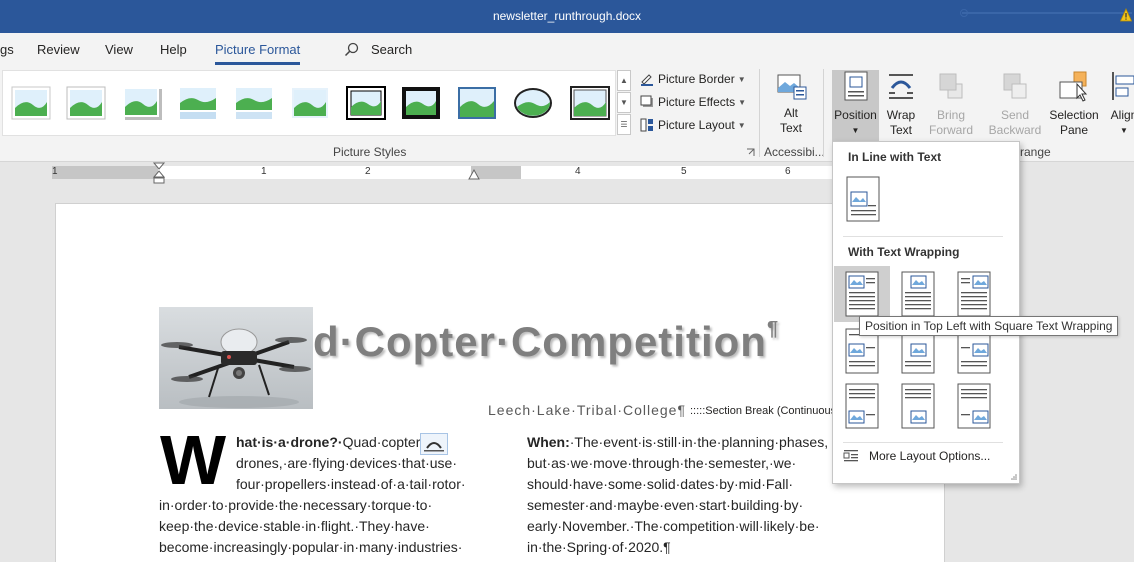 The image size is (1134, 562). I want to click on picture-style-soft-edge, so click(86, 103).